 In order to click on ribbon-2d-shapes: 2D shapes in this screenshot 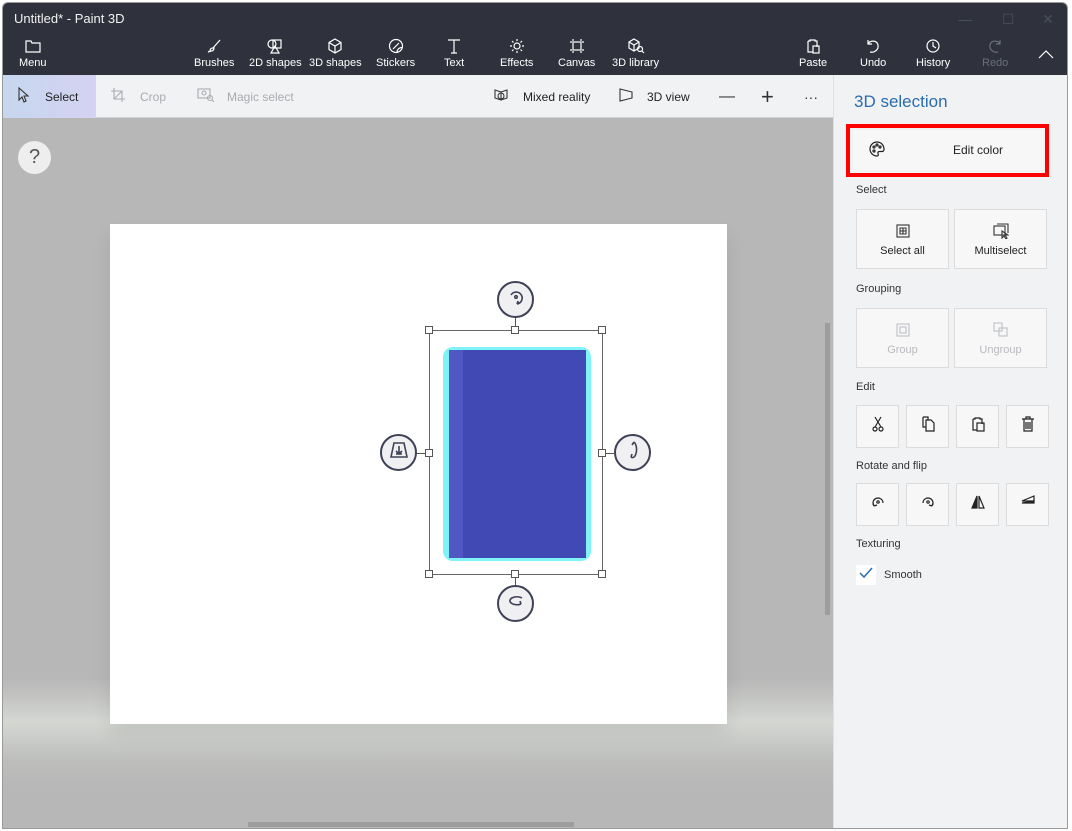, I will do `click(275, 55)`.